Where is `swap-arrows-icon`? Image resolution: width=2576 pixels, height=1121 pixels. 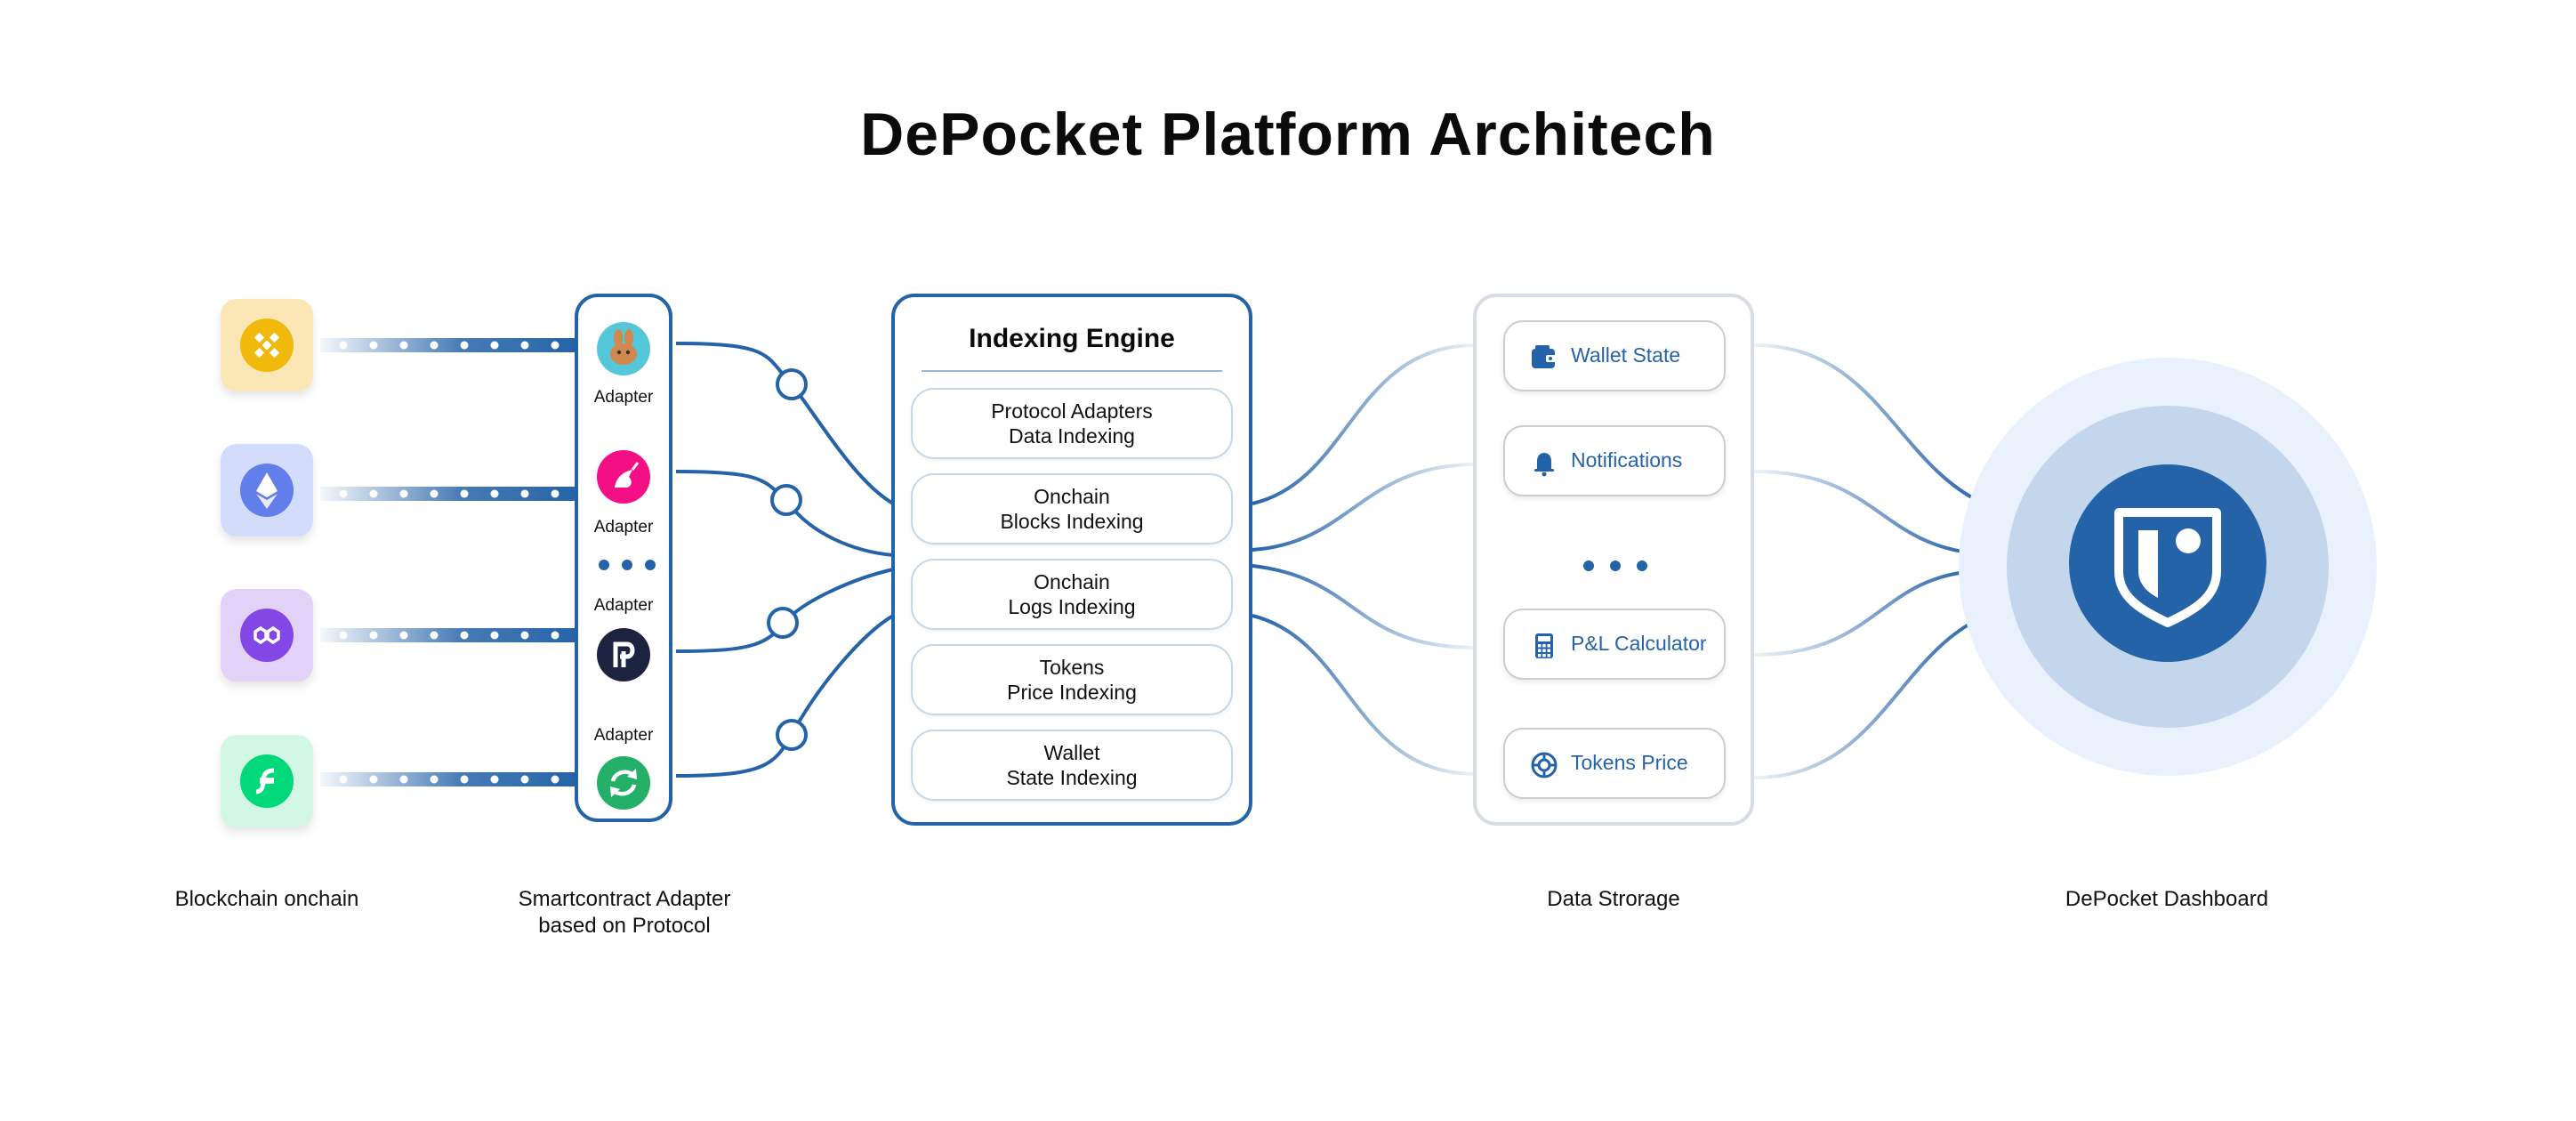 swap-arrows-icon is located at coordinates (623, 783).